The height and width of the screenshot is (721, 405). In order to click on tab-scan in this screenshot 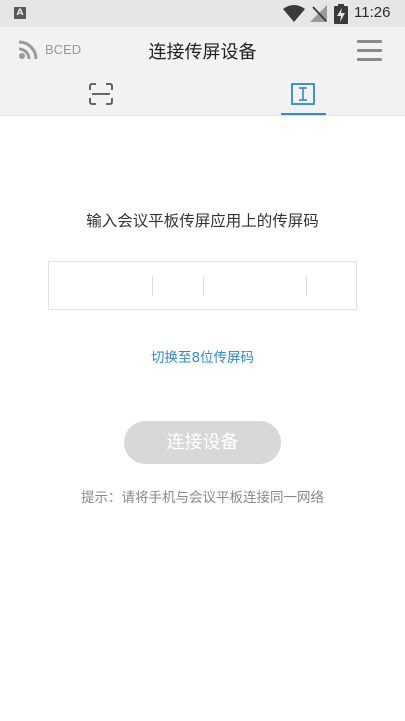, I will do `click(101, 94)`.